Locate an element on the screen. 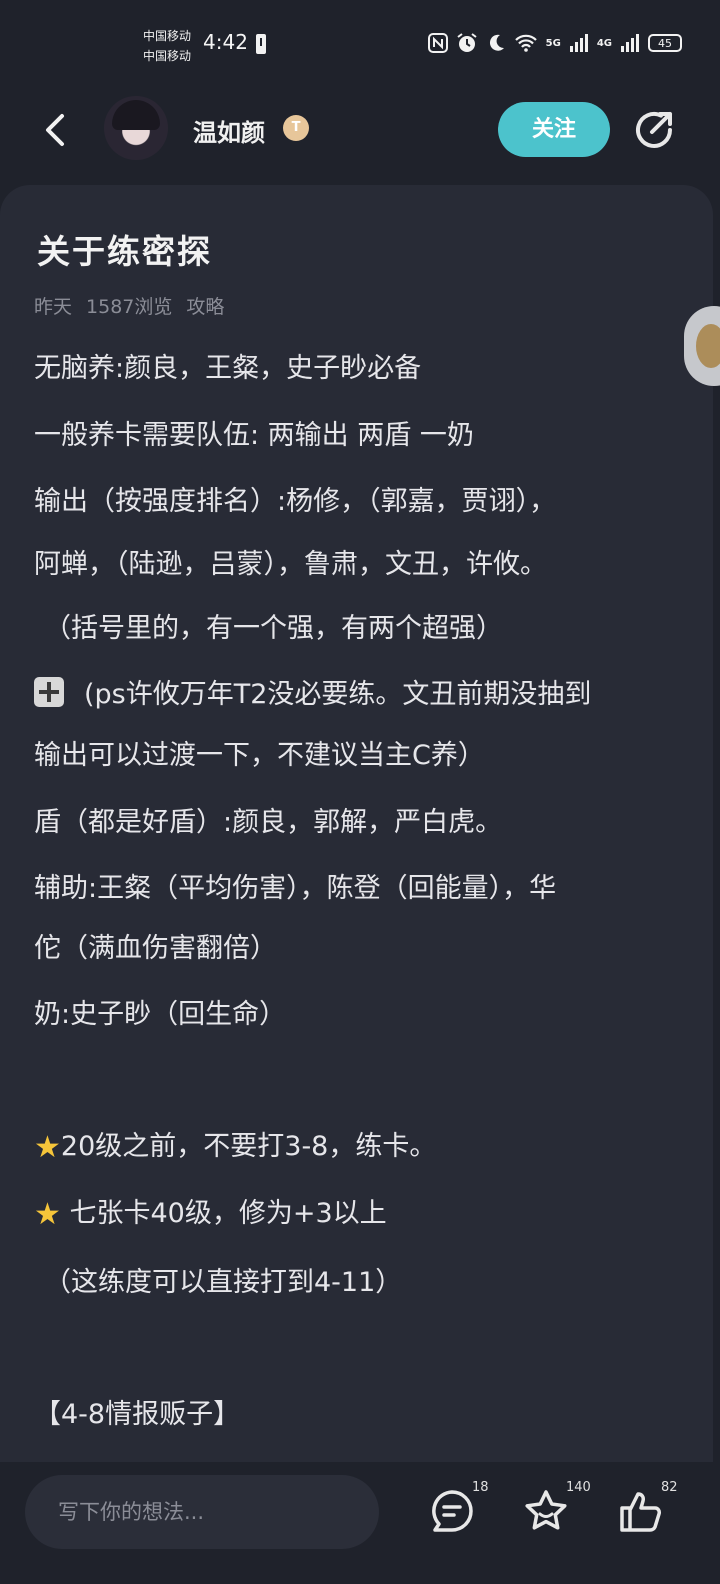 Image resolution: width=720 pixels, height=1584 pixels. status-icons: 5G 4G 45 is located at coordinates (554, 43).